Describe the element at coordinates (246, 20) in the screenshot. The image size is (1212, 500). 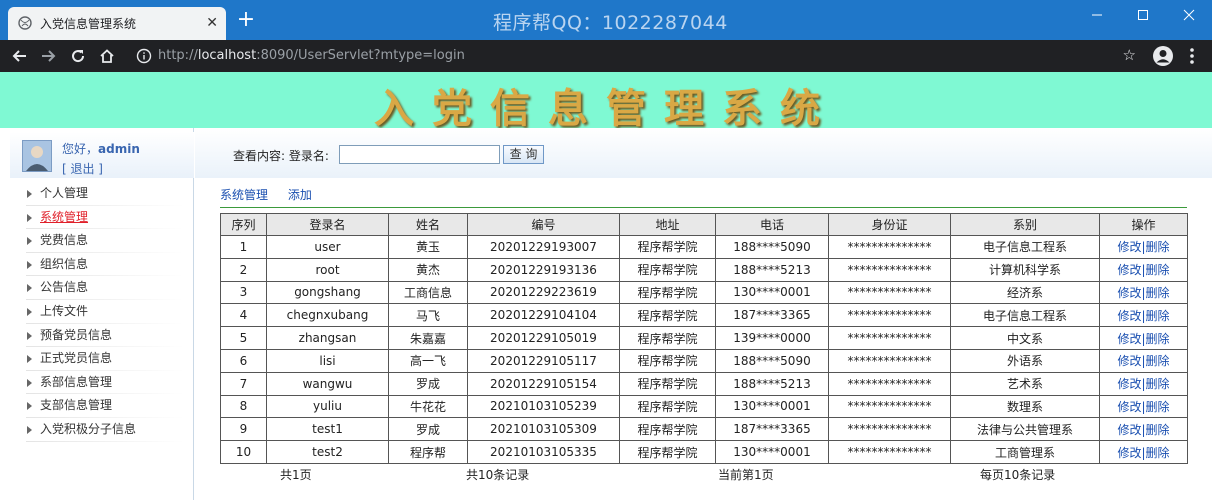
I see `new-tab-button: +` at that location.